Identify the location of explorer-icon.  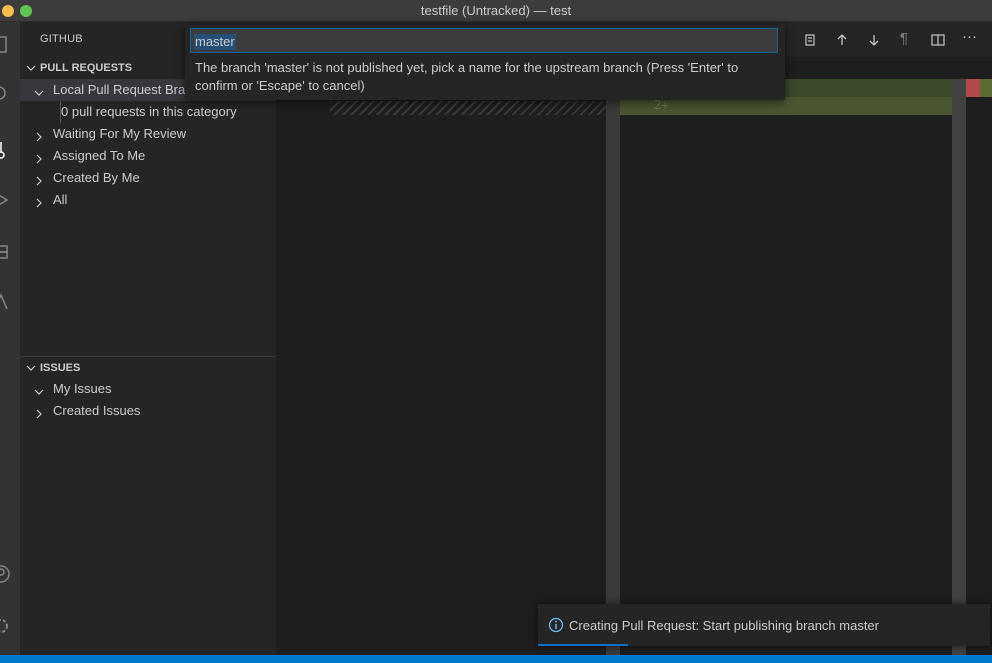
(5, 44).